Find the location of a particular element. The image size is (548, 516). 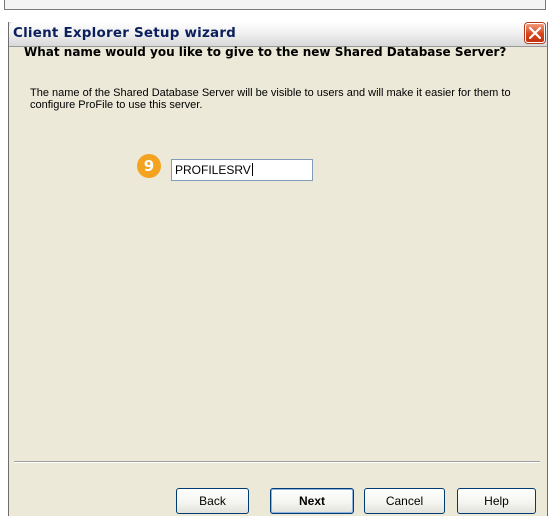

close-icon is located at coordinates (535, 33).